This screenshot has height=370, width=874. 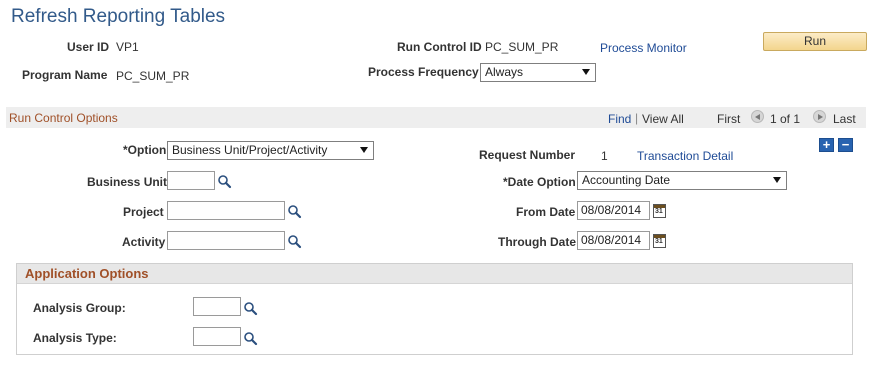 What do you see at coordinates (423, 72) in the screenshot?
I see `process-frequency-label: Process Frequency` at bounding box center [423, 72].